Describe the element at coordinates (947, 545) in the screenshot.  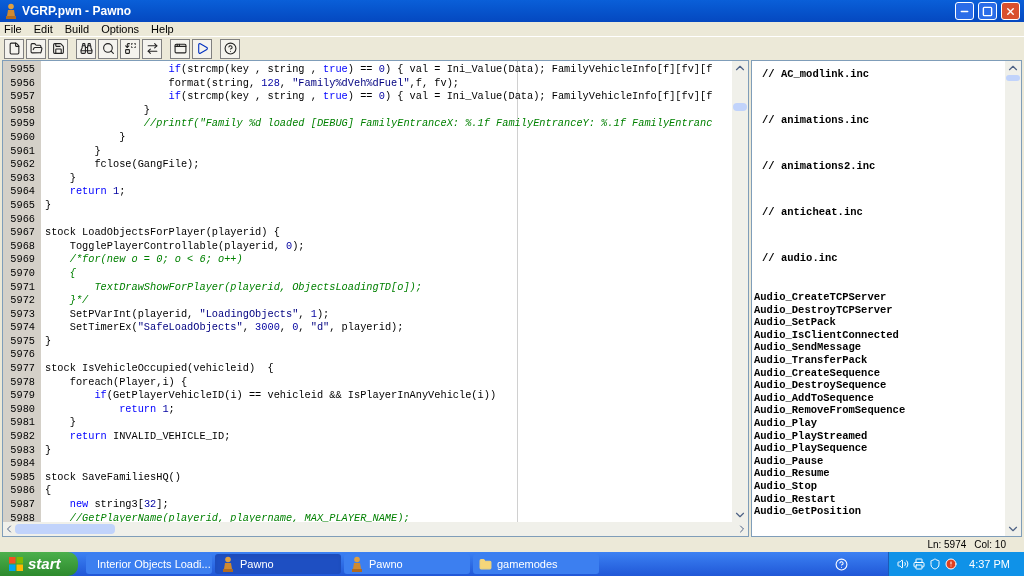
I see `line-position: Ln: 5974` at that location.